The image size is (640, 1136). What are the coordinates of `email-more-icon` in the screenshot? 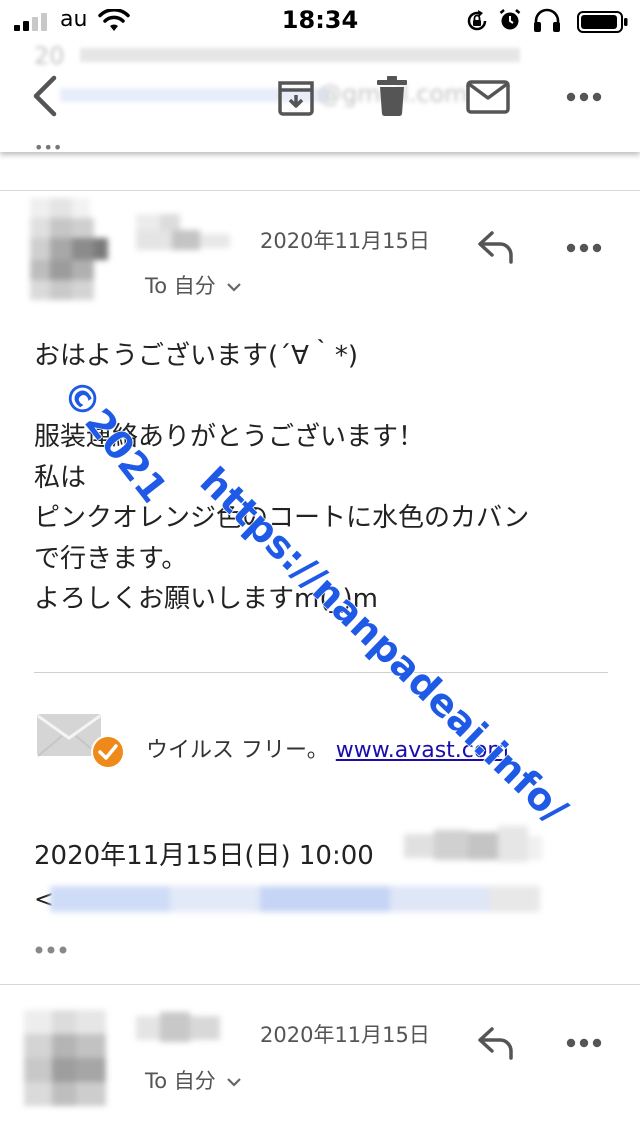 It's located at (584, 248).